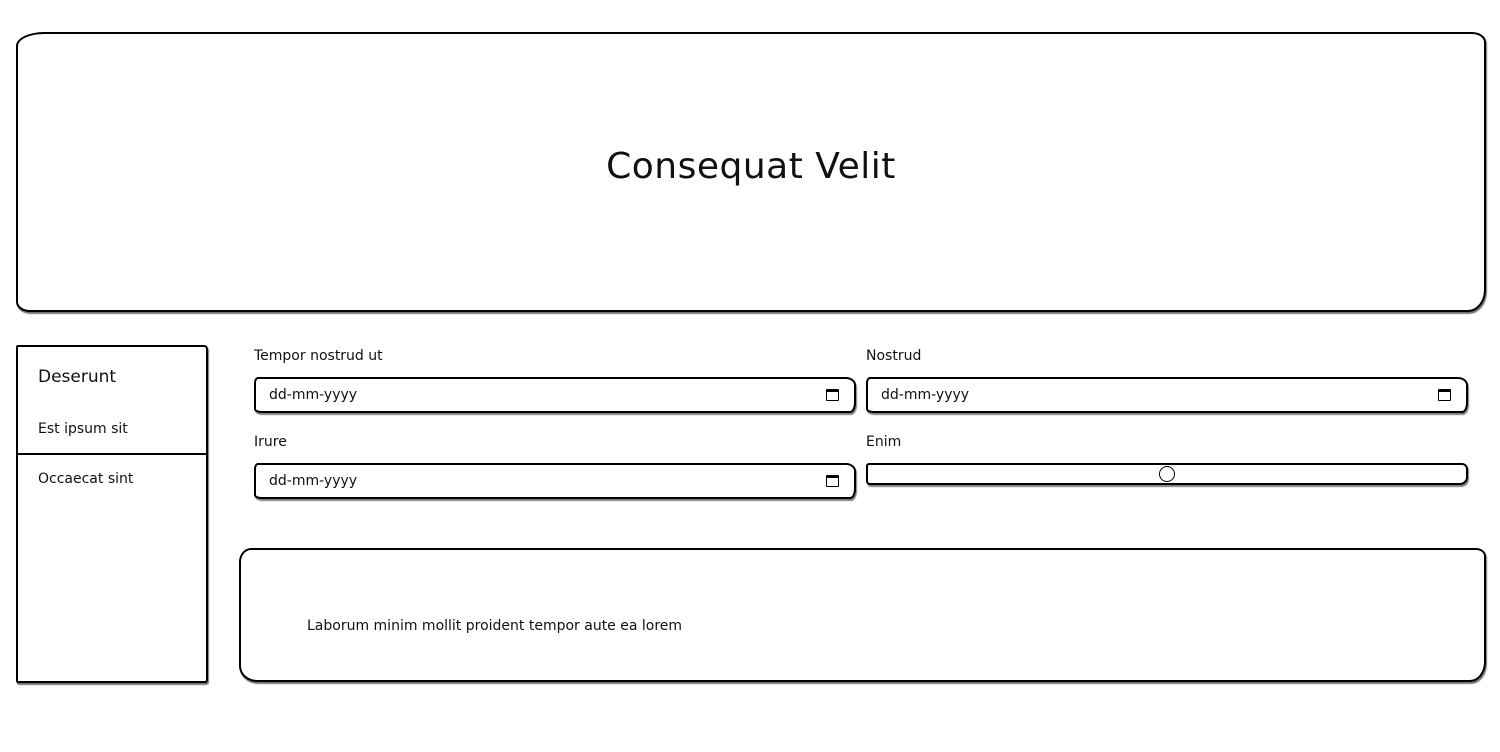 This screenshot has height=752, width=1500. What do you see at coordinates (77, 377) in the screenshot?
I see `sidebar-title: Deserunt` at bounding box center [77, 377].